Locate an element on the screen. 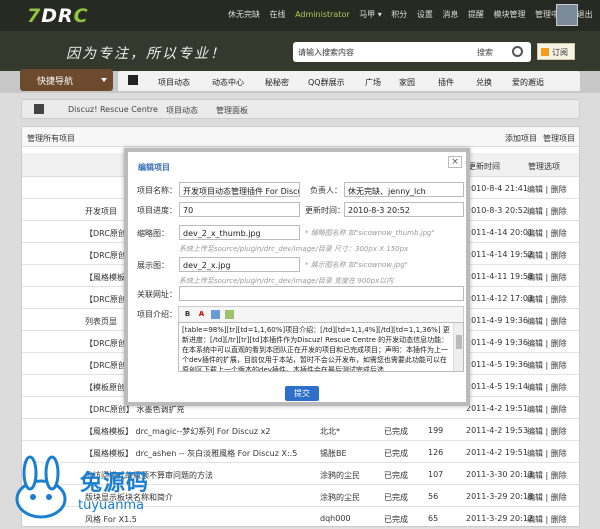 This screenshot has width=600, height=529. thumb-label: 缩略图： is located at coordinates (153, 233).